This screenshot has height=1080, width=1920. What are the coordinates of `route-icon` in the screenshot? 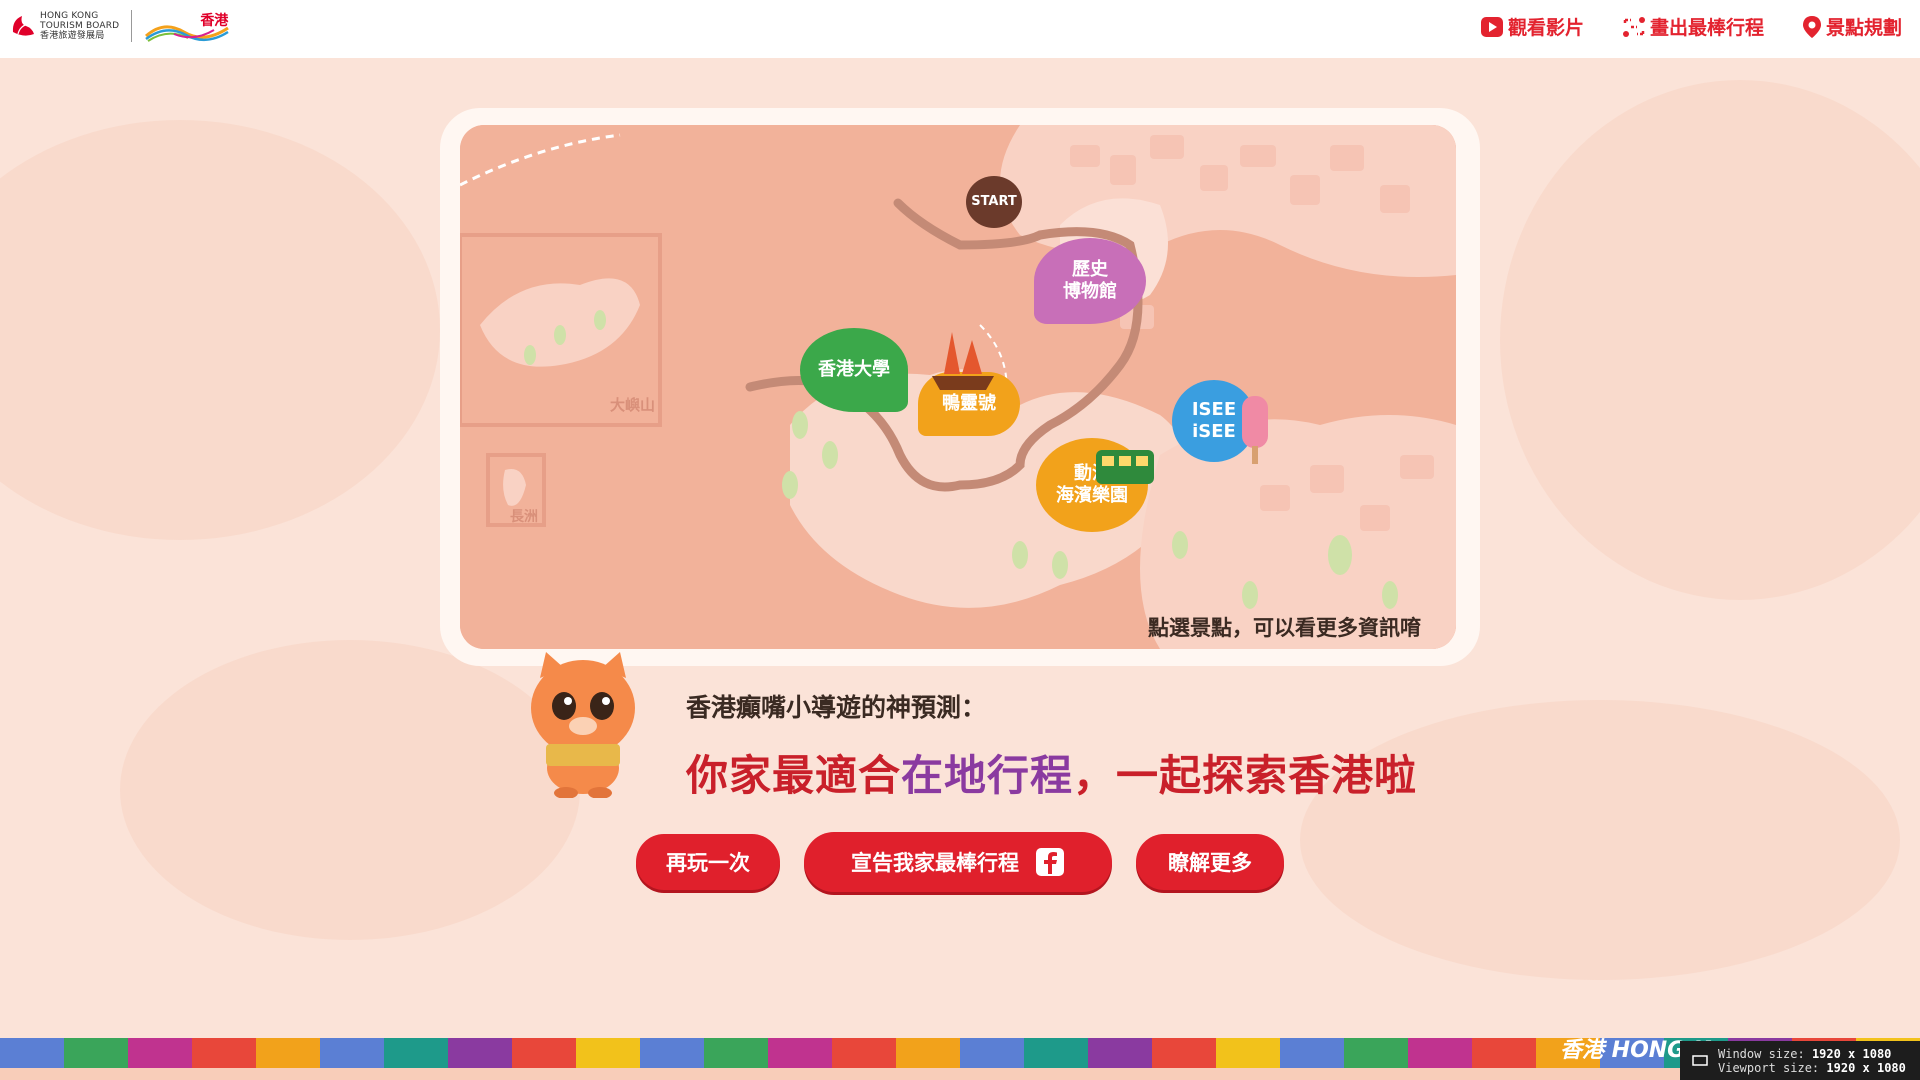 It's located at (1633, 26).